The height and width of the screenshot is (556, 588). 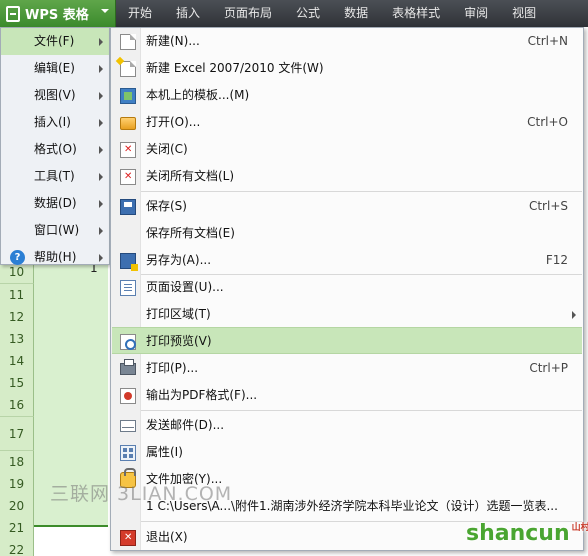 I want to click on menu-label: 窗口(W), so click(x=57, y=230).